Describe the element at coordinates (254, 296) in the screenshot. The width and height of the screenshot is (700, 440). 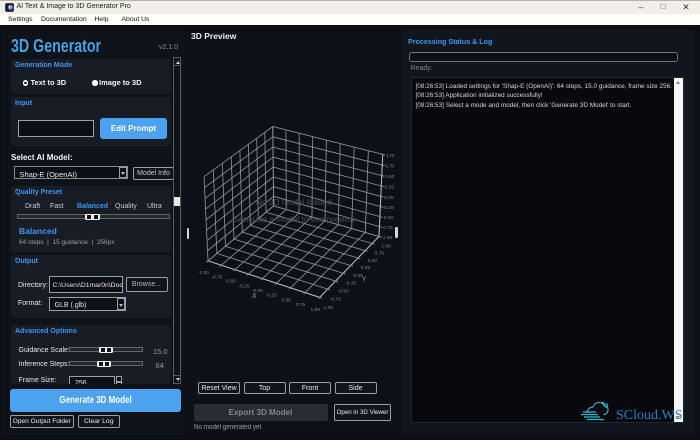
I see `svg-text: X` at that location.